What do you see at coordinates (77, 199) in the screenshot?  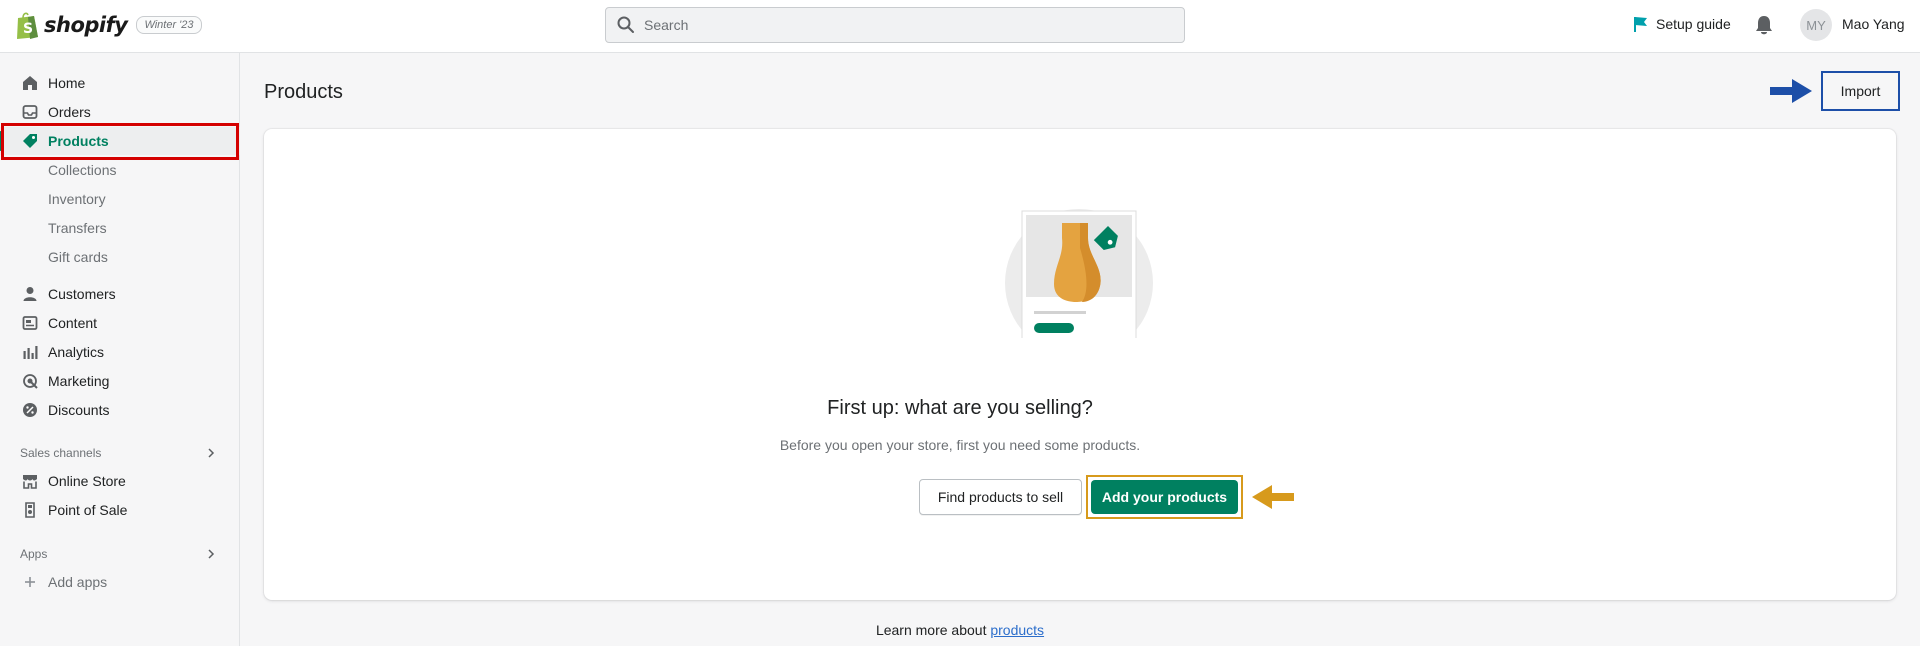 I see `sidebar-item-label: Inventory` at bounding box center [77, 199].